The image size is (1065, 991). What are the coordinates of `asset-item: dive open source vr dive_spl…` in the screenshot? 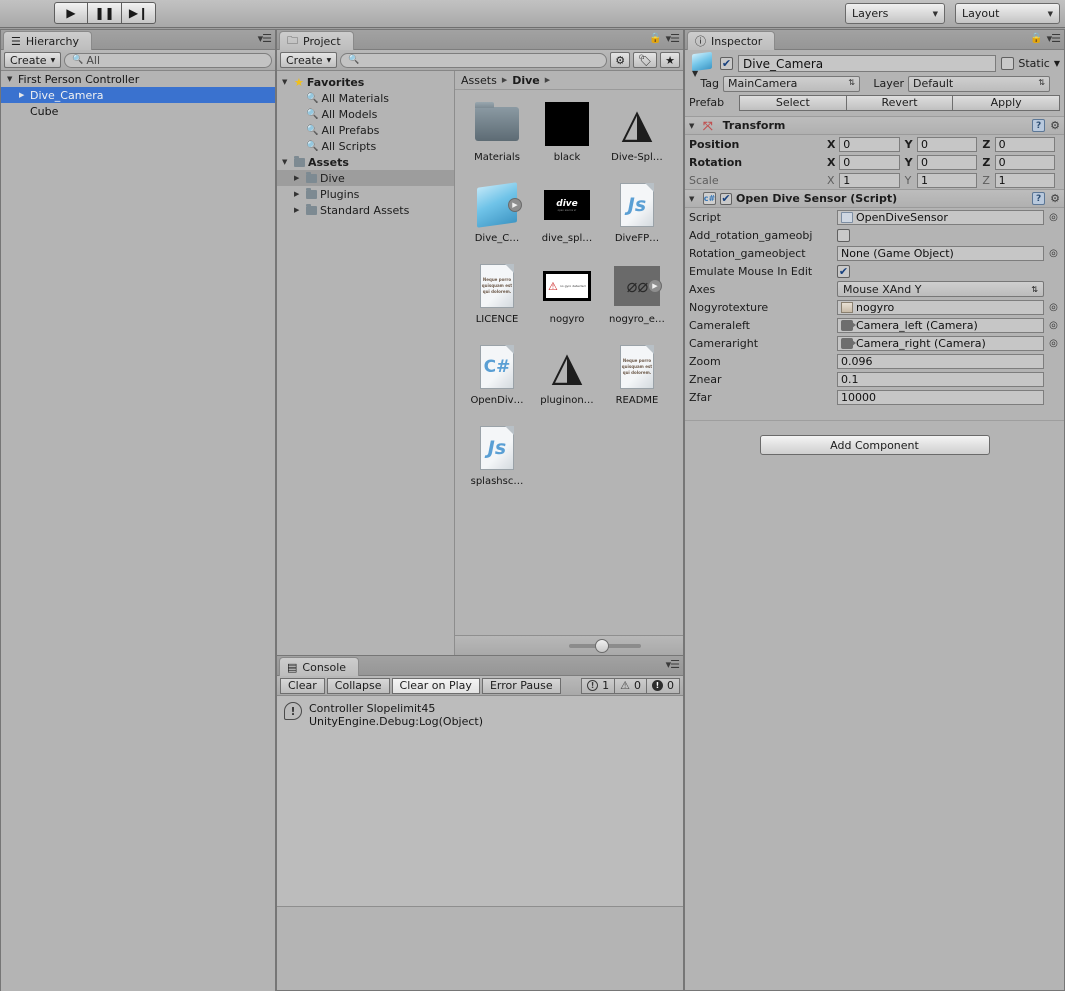 It's located at (567, 220).